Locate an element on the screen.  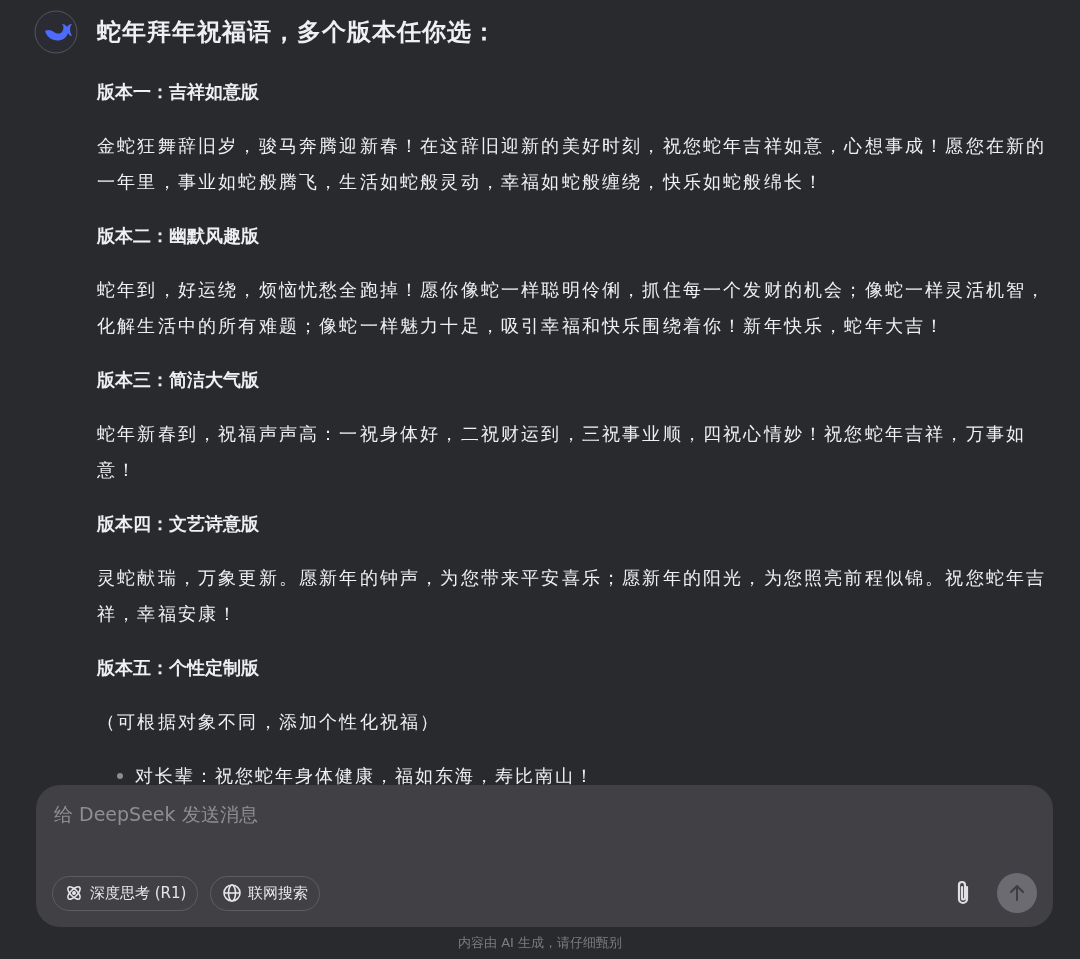
list-item: 对长辈：祝您蛇年身体健康，福如东海，寿比南山！ is located at coordinates (365, 774).